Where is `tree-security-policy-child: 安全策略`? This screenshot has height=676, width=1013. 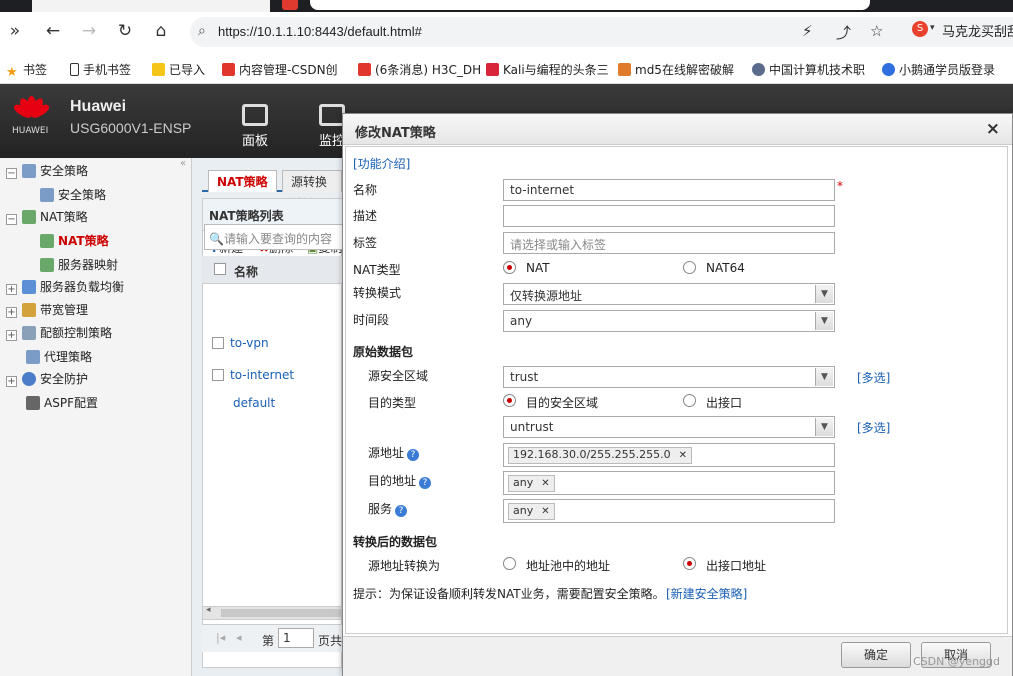 tree-security-policy-child: 安全策略 is located at coordinates (73, 194).